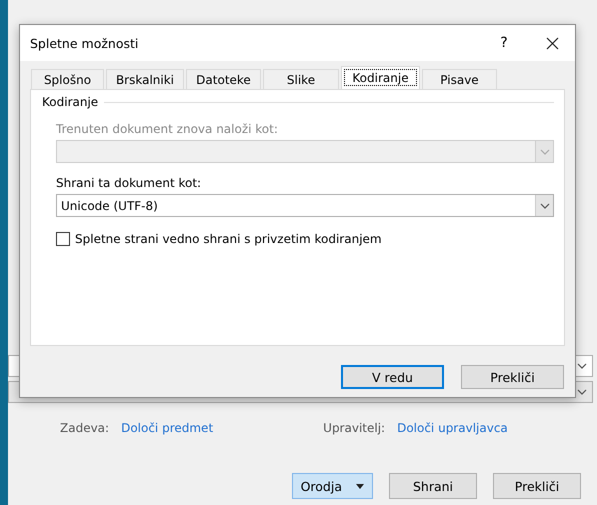 This screenshot has width=597, height=505. I want to click on dropdown: Unicode (UTF-8), so click(305, 205).